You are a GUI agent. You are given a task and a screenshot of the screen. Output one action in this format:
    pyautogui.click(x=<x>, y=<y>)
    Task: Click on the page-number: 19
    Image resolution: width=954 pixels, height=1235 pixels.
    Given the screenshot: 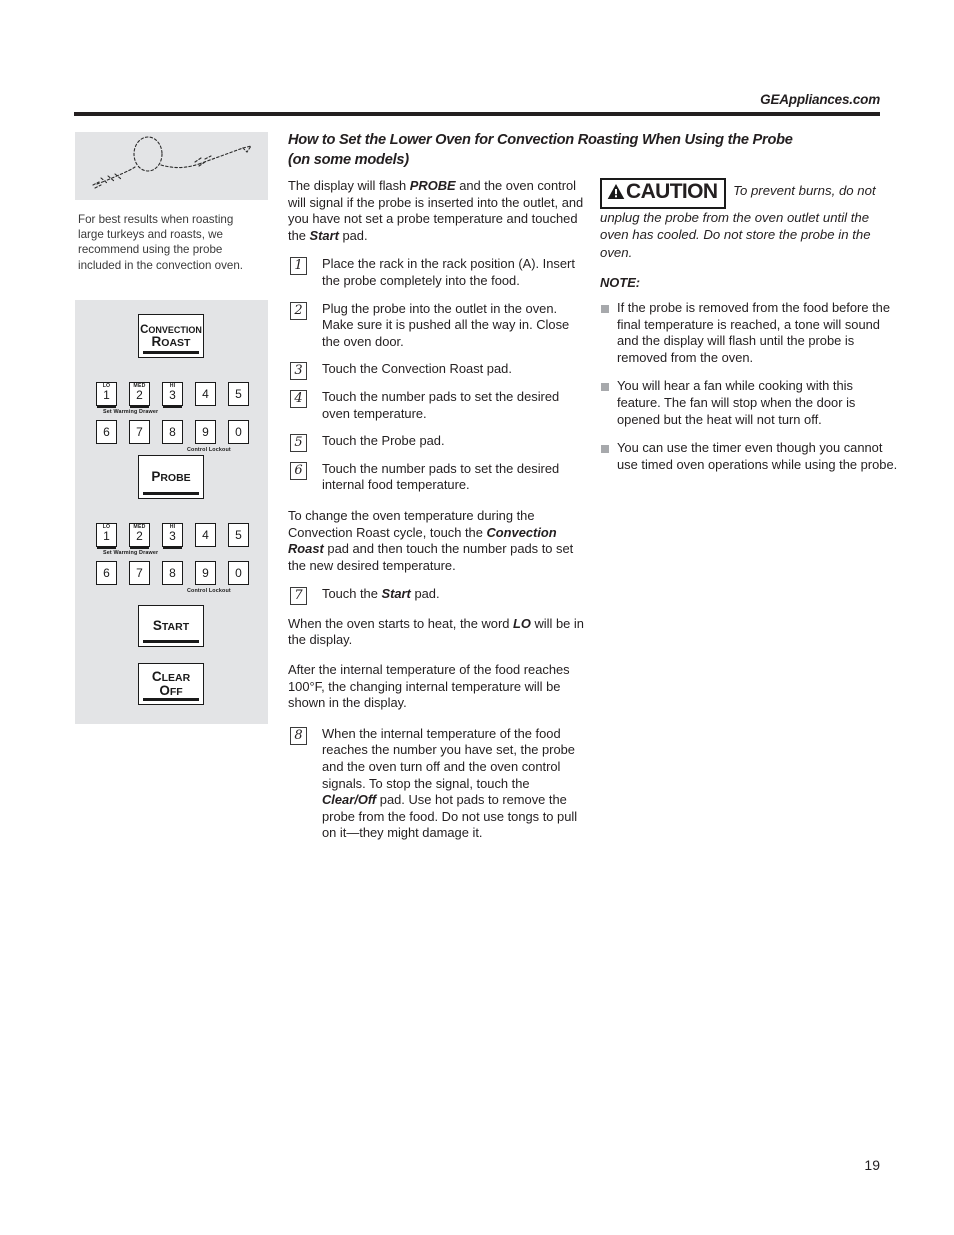 What is the action you would take?
    pyautogui.click(x=872, y=1165)
    